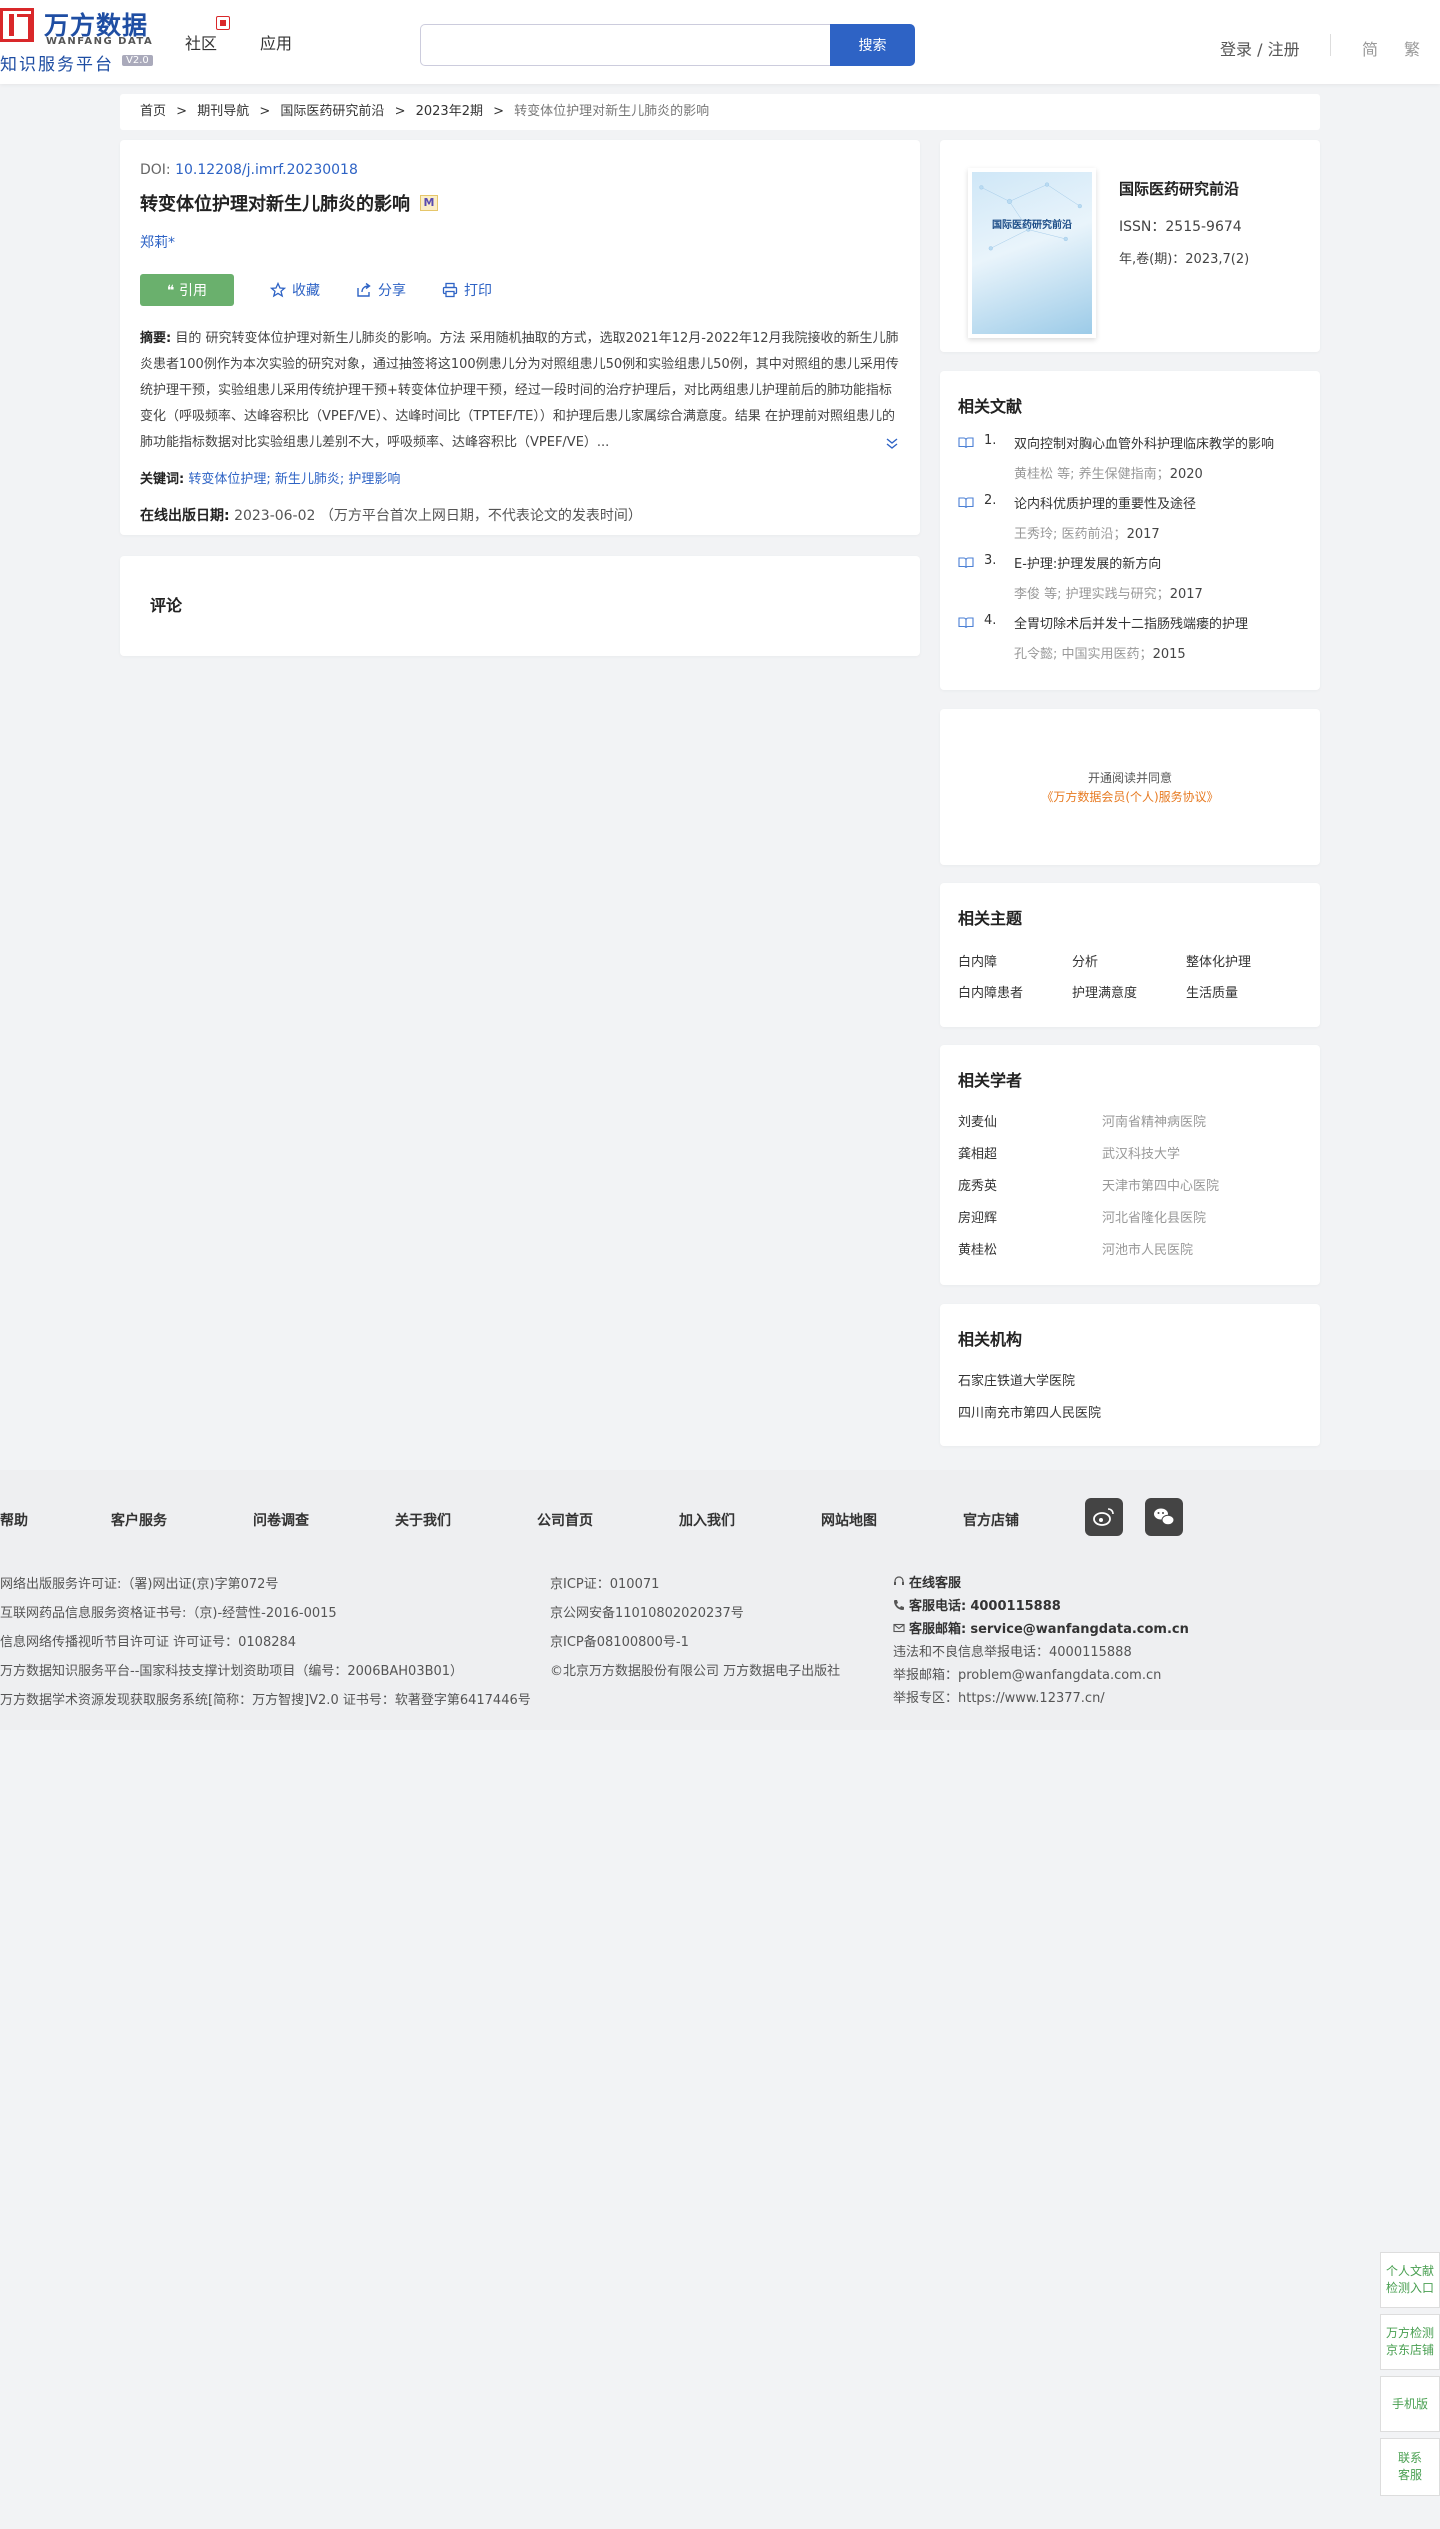 The image size is (1440, 2529). Describe the element at coordinates (1143, 534) in the screenshot. I see `doc-year: 2017` at that location.